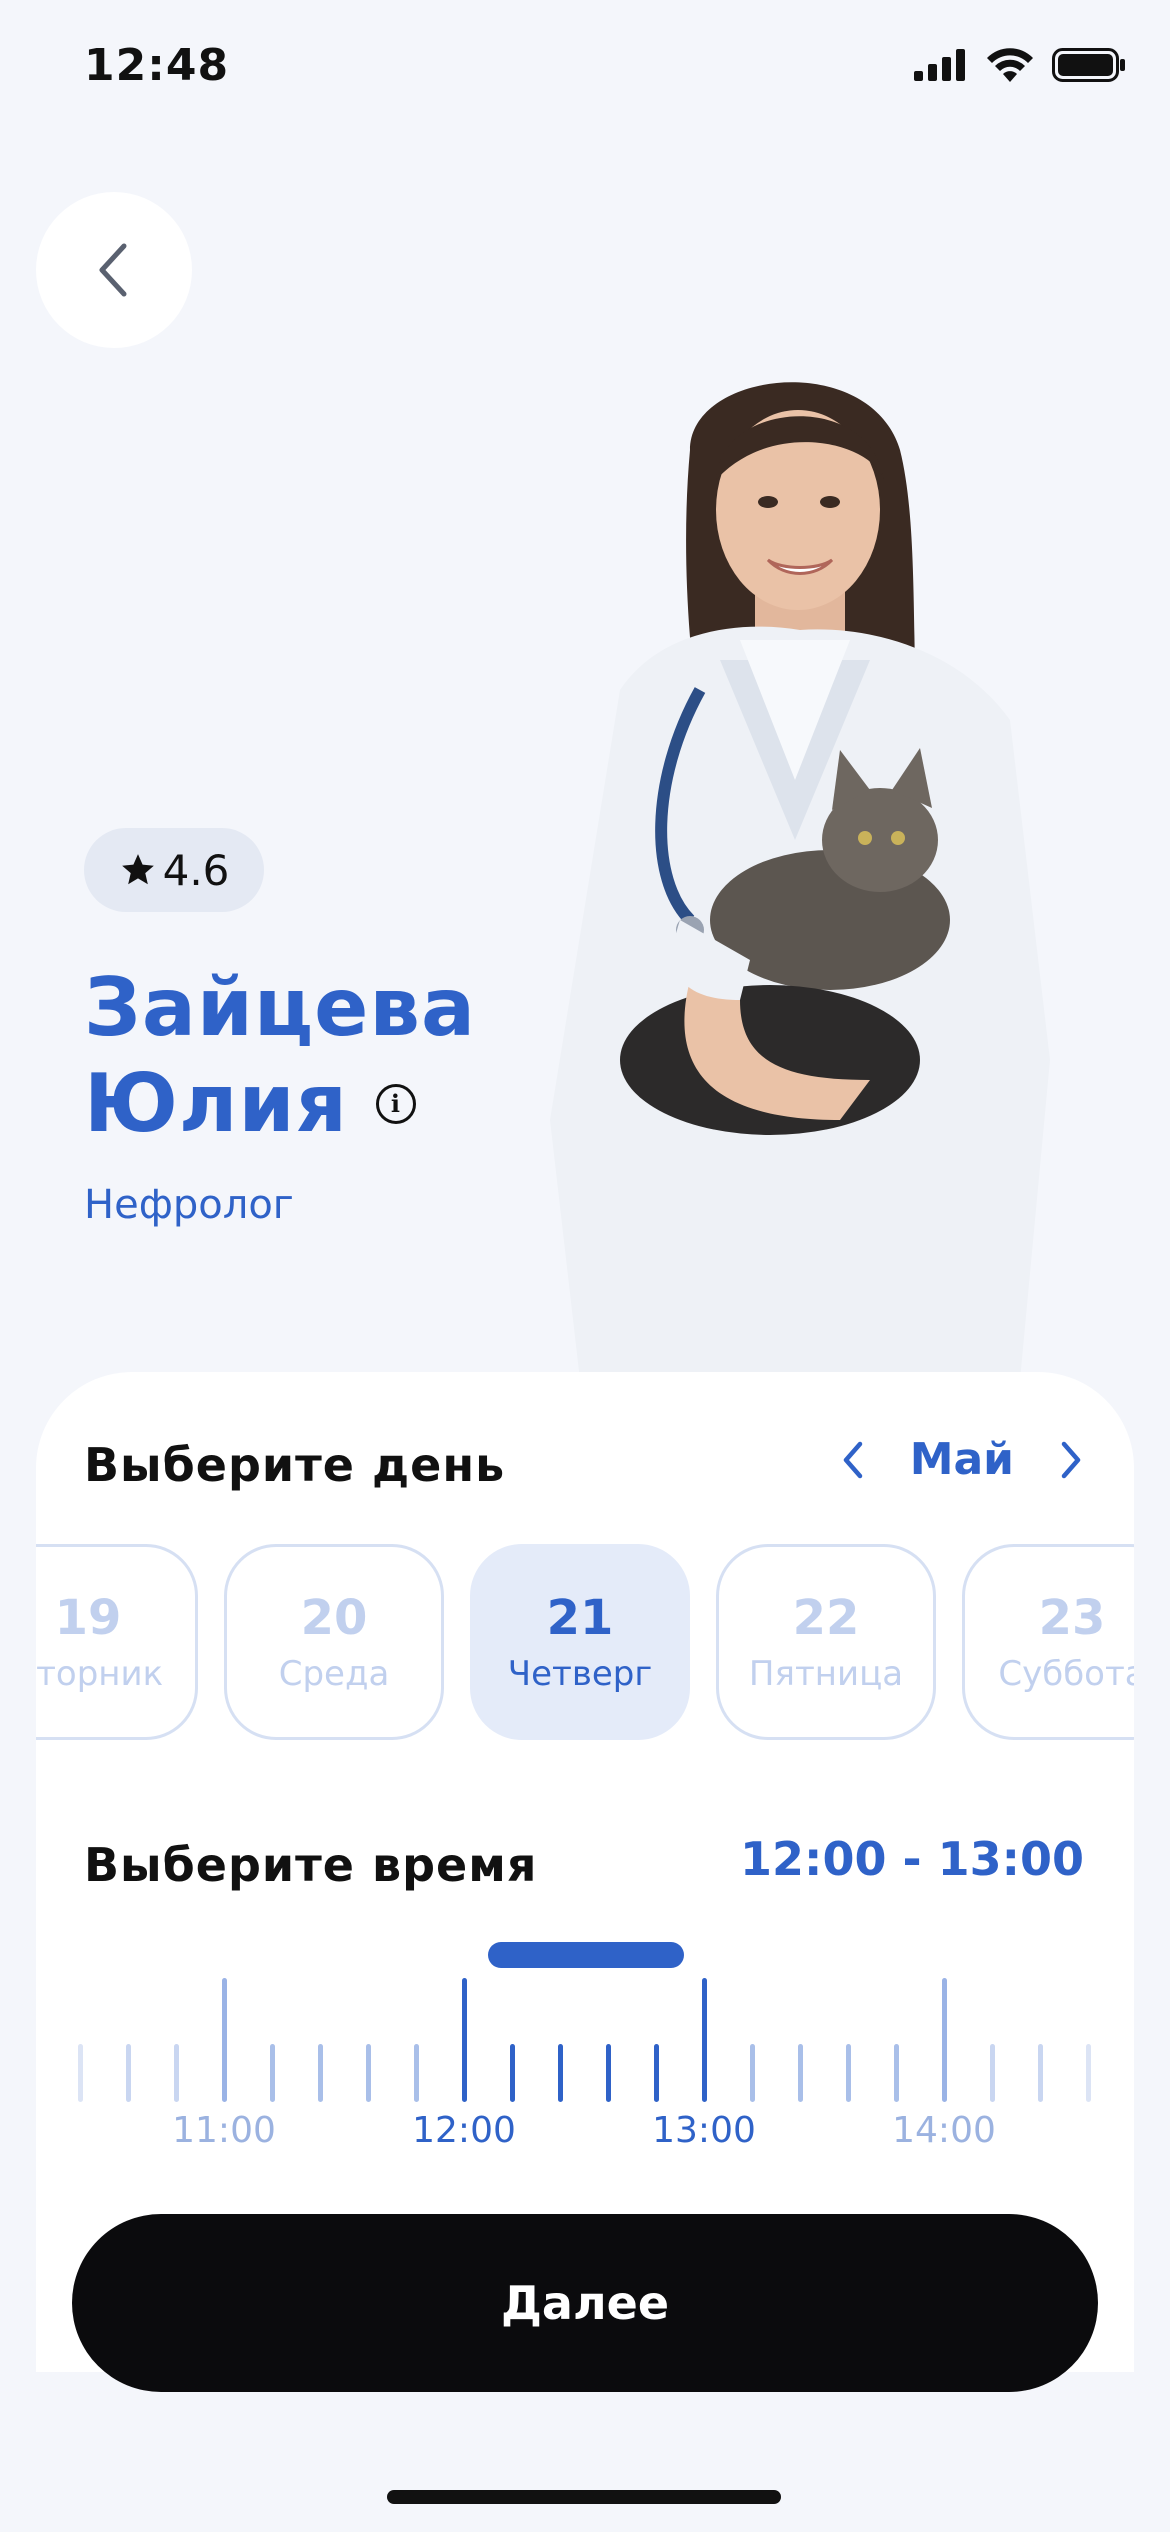  Describe the element at coordinates (585, 70) in the screenshot. I see `status-bar: 12:48` at that location.